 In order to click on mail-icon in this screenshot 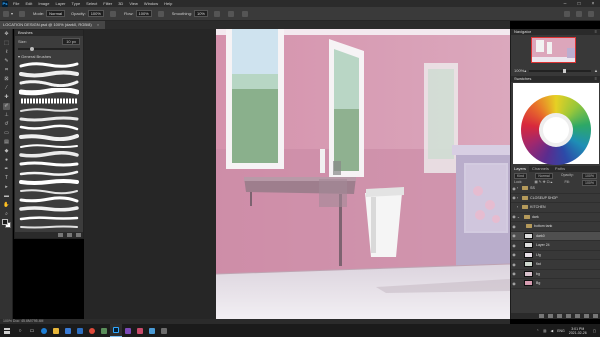, I will do `click(80, 330)`.